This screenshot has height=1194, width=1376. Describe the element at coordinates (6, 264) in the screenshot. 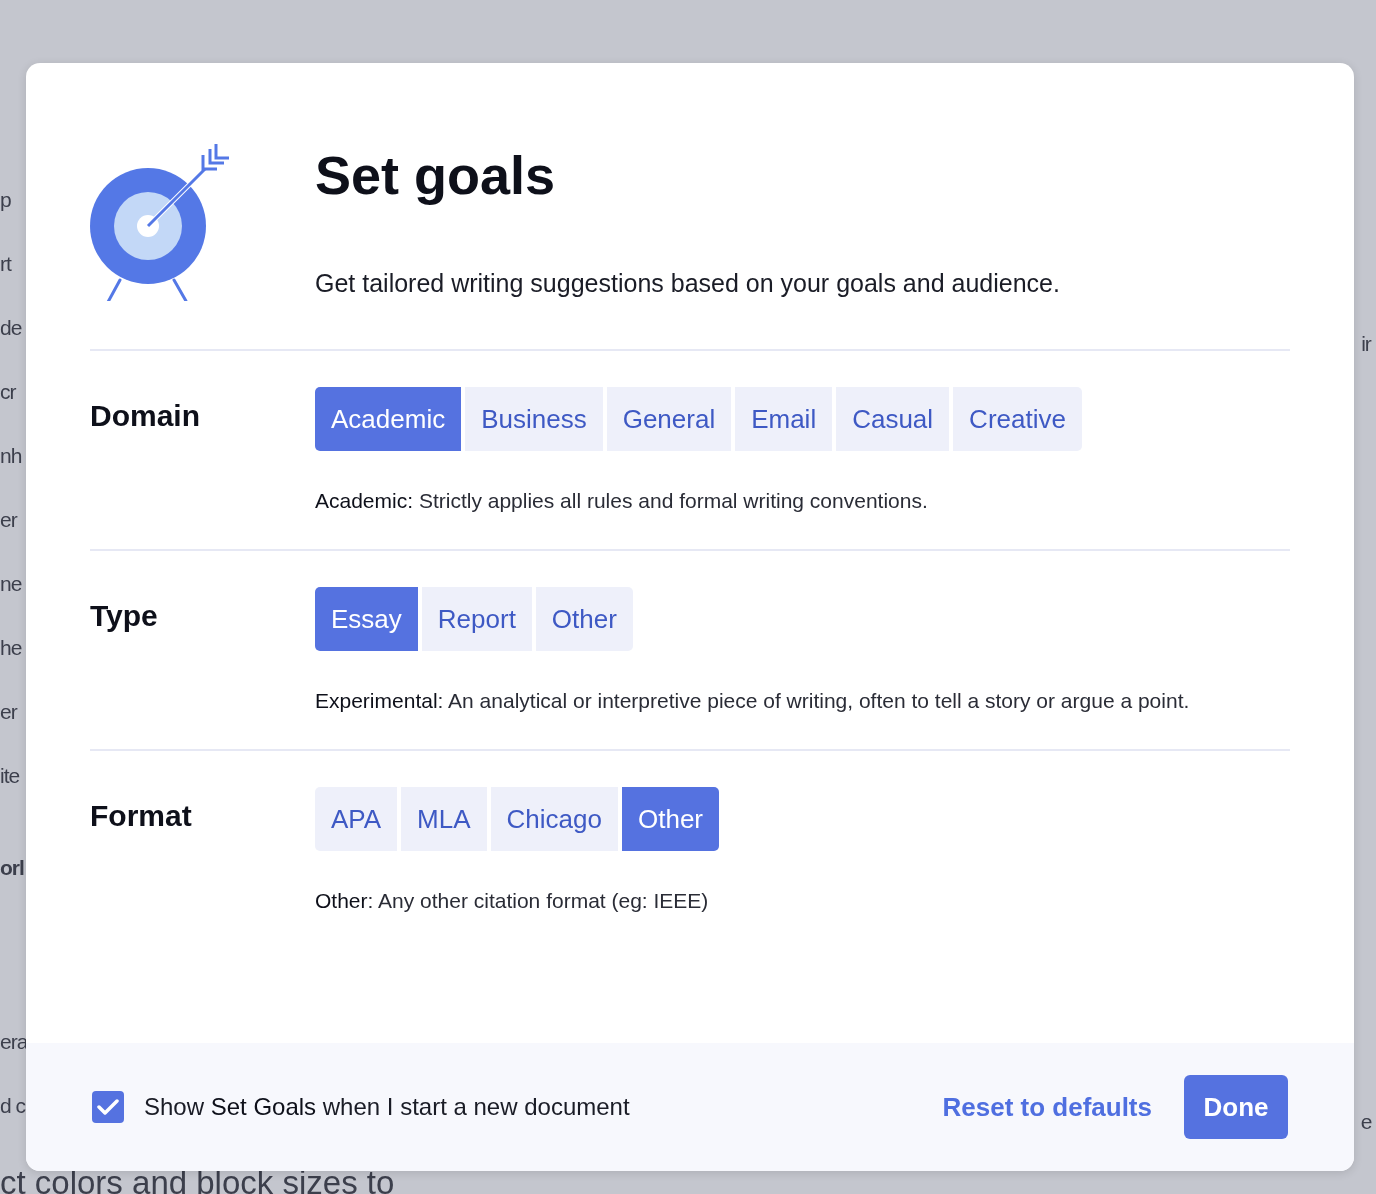

I see `background-text: rt` at that location.